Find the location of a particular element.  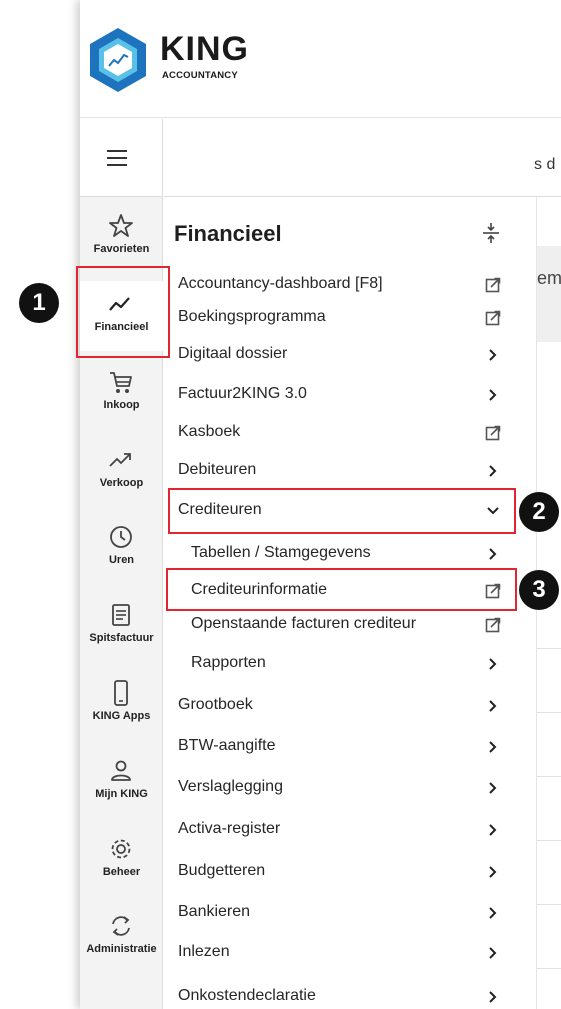

hamburger-menu-icon is located at coordinates (117, 158).